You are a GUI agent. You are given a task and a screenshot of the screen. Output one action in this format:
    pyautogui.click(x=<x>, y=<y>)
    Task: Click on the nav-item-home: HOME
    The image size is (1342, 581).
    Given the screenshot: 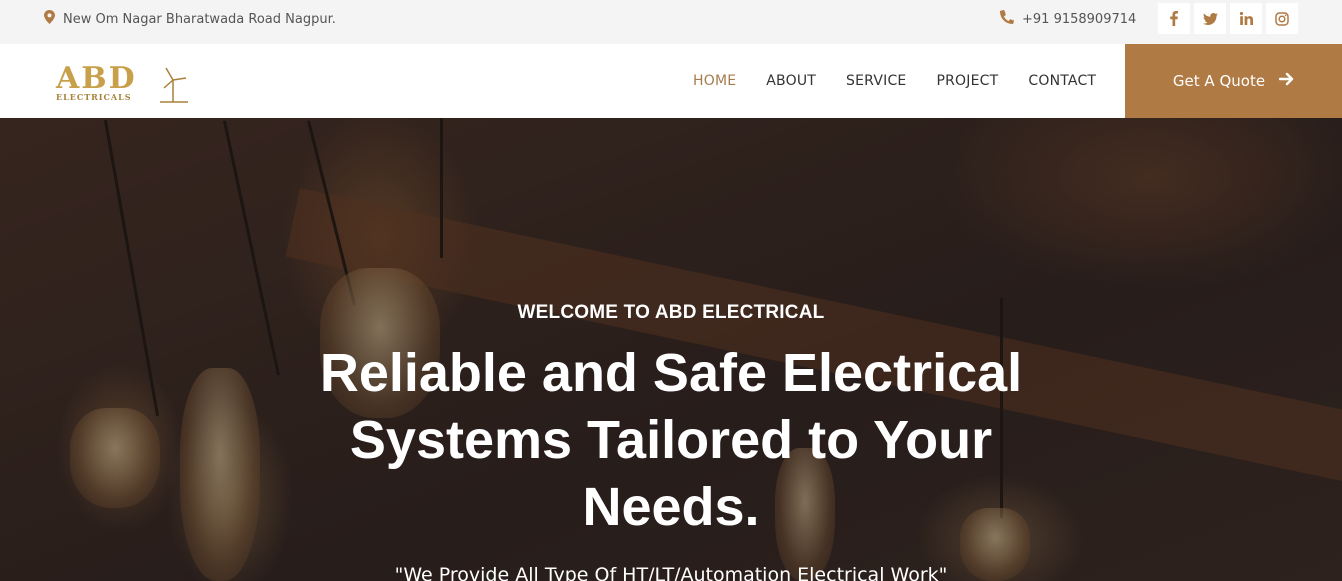 What is the action you would take?
    pyautogui.click(x=714, y=81)
    